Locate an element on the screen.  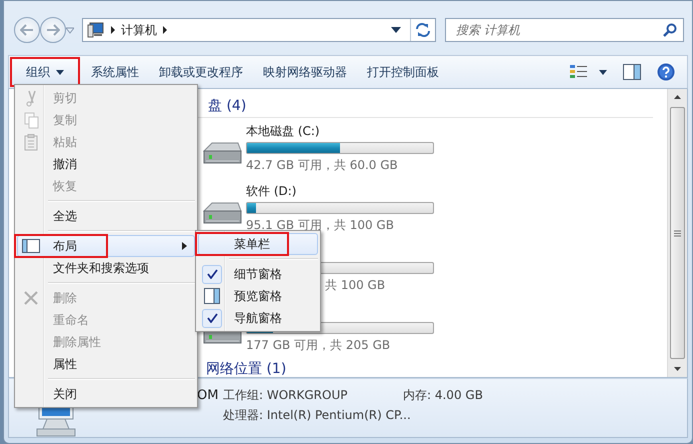
clipboard-icon is located at coordinates (31, 142).